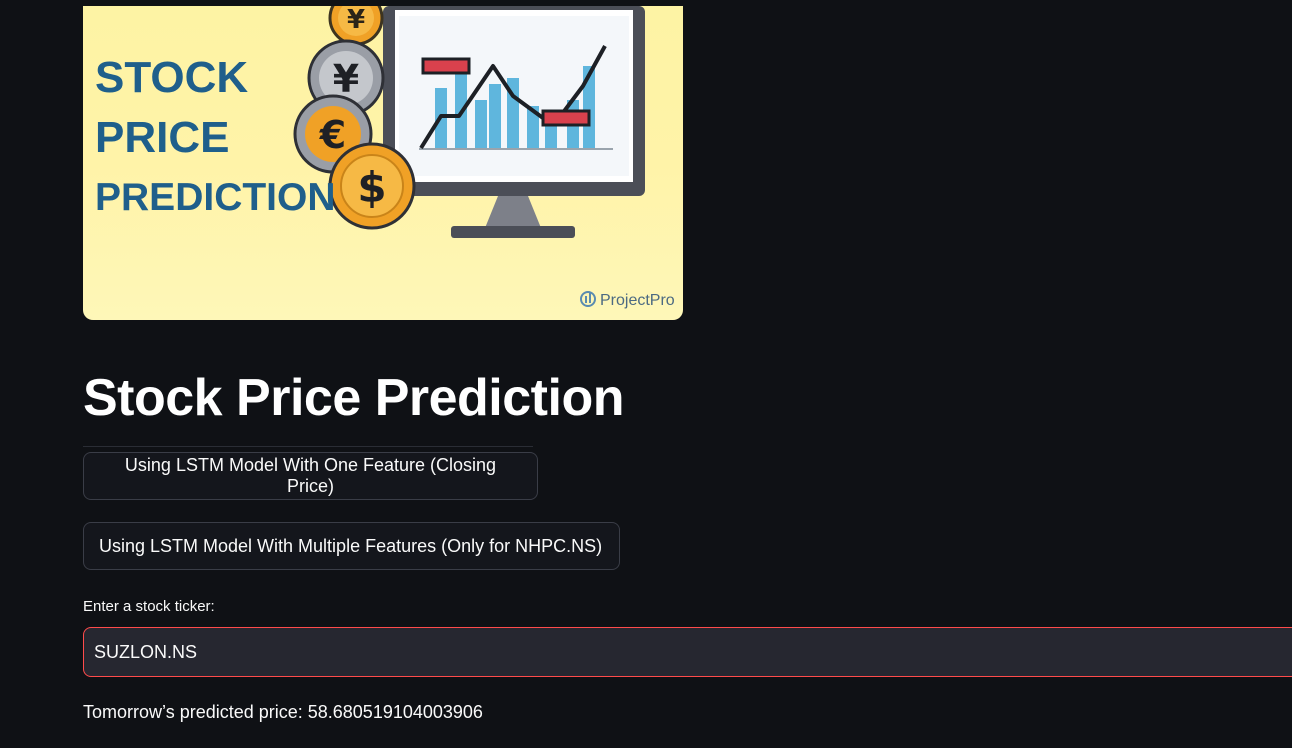 The image size is (1292, 748). I want to click on yen-coin-icon: ¥, so click(356, 26).